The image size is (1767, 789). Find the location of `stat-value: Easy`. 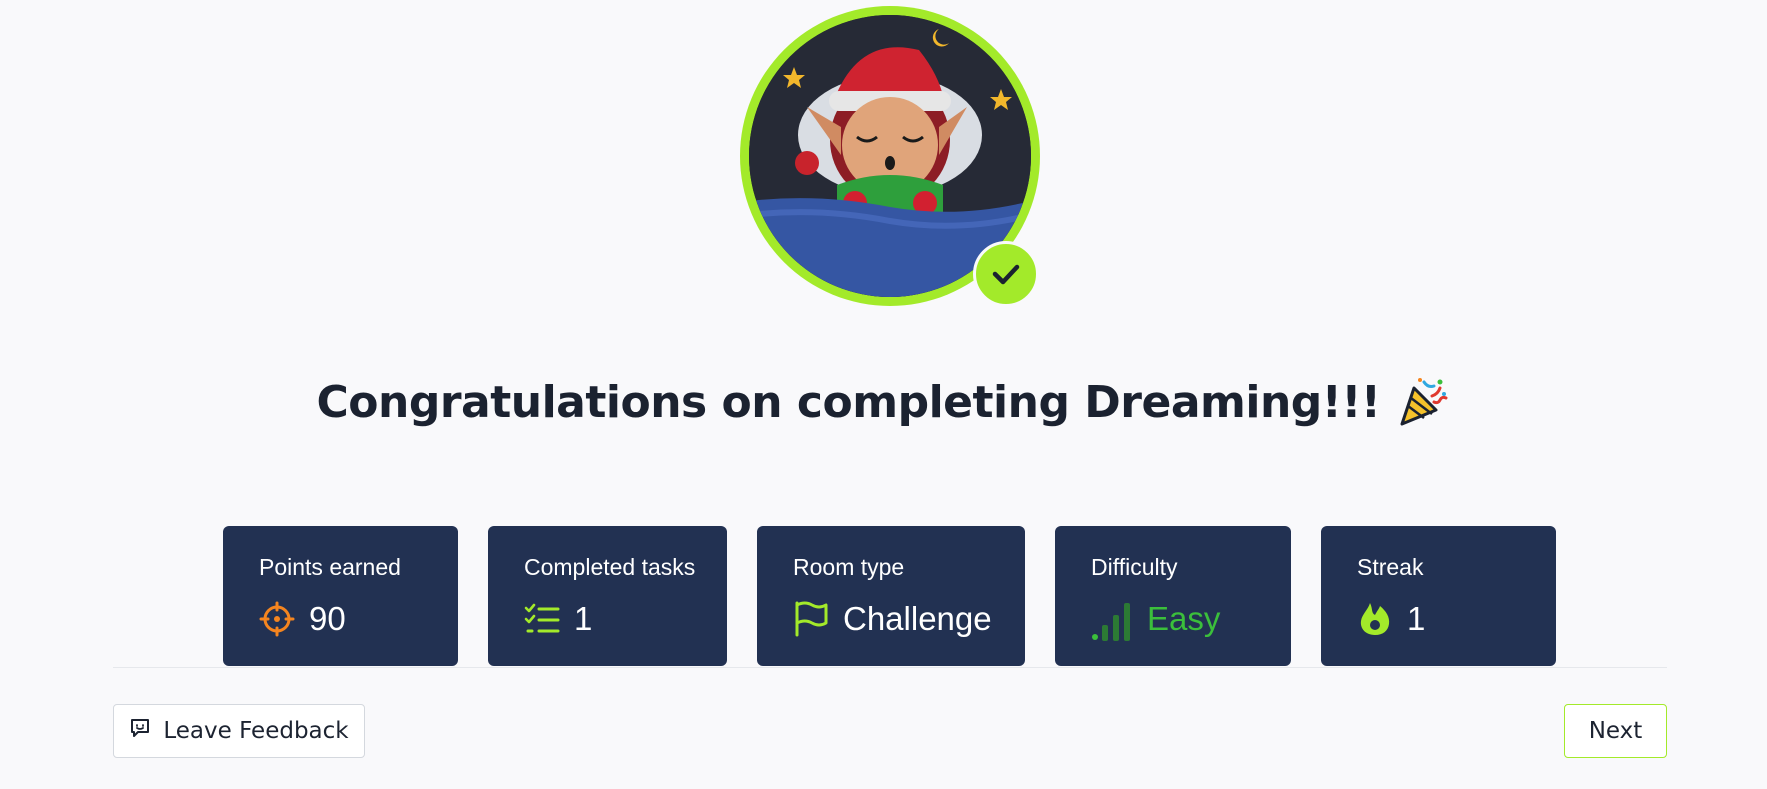

stat-value: Easy is located at coordinates (1184, 618).